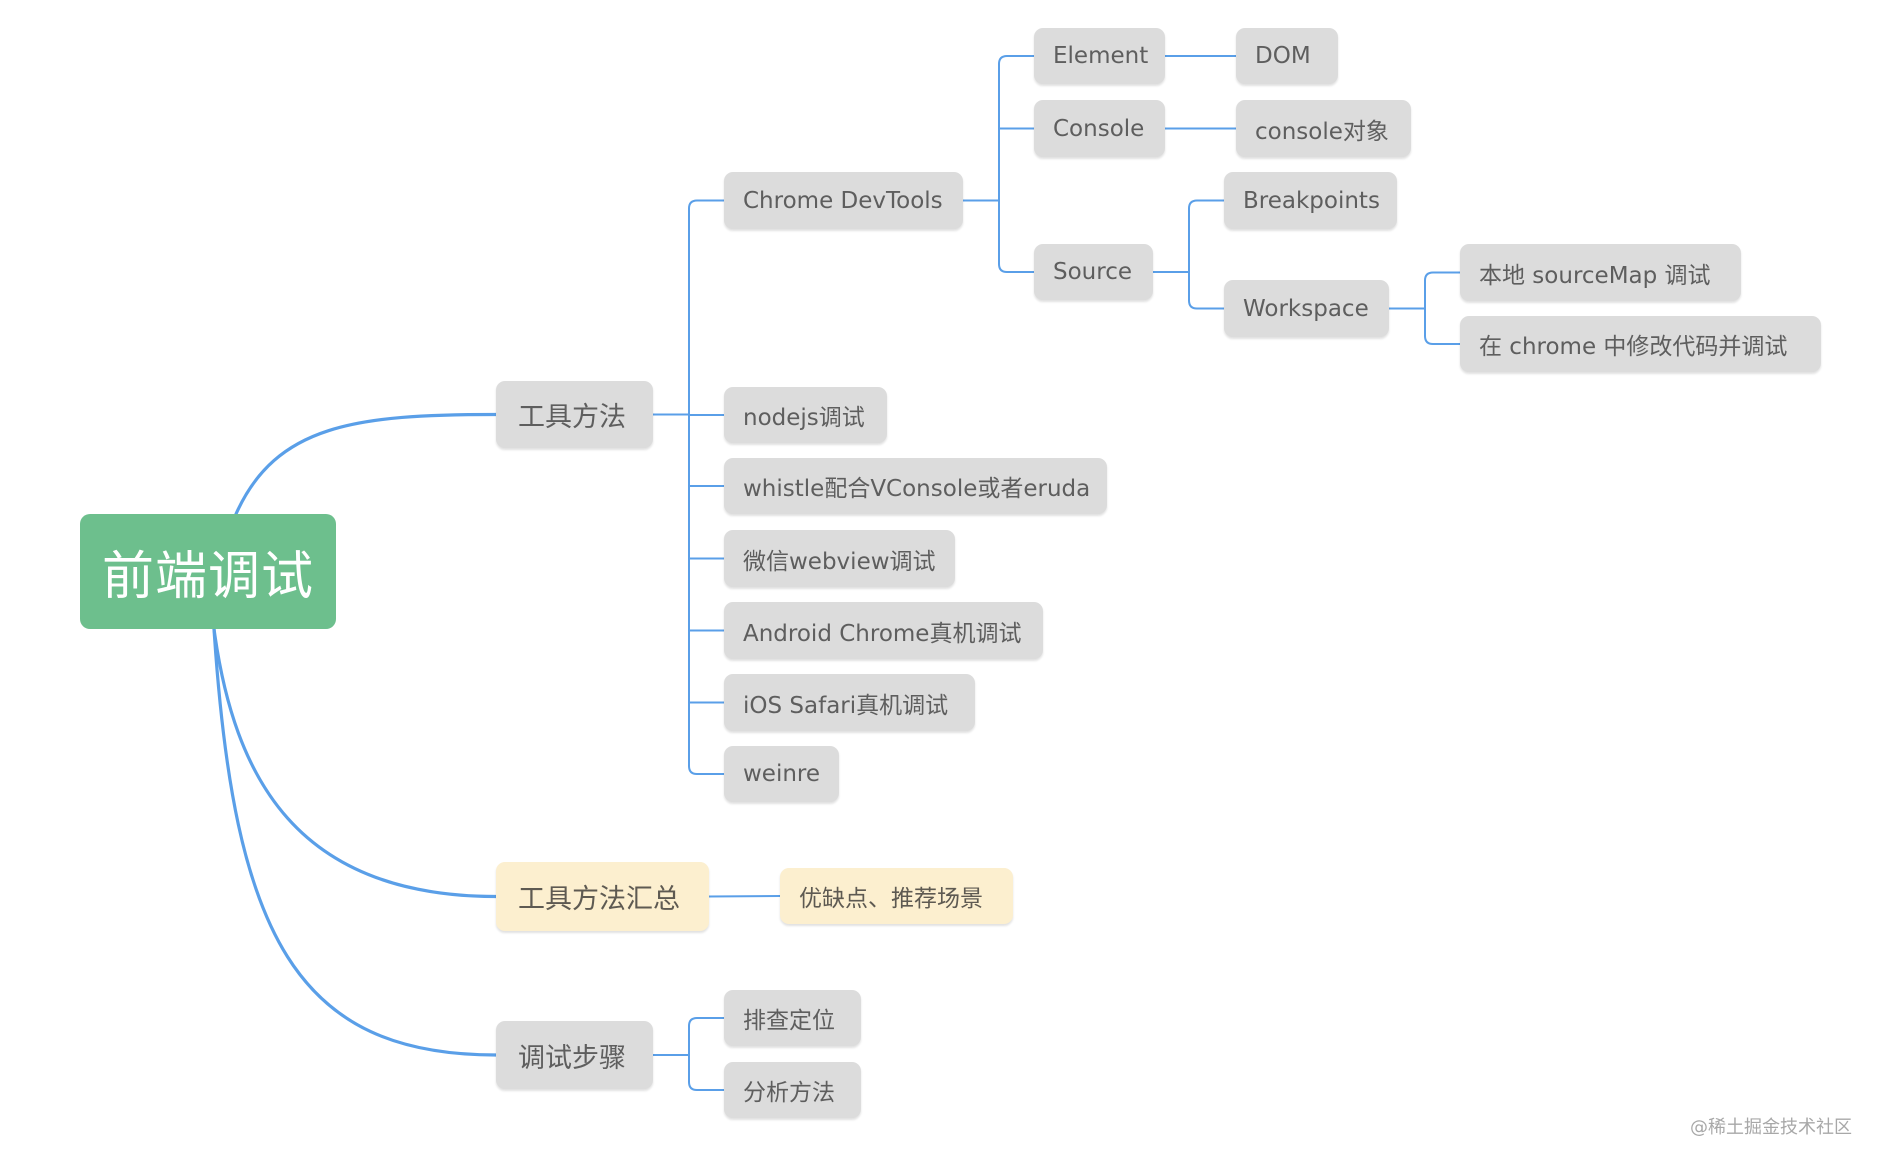  What do you see at coordinates (706, 770) in the screenshot?
I see `connector-tools-weinre` at bounding box center [706, 770].